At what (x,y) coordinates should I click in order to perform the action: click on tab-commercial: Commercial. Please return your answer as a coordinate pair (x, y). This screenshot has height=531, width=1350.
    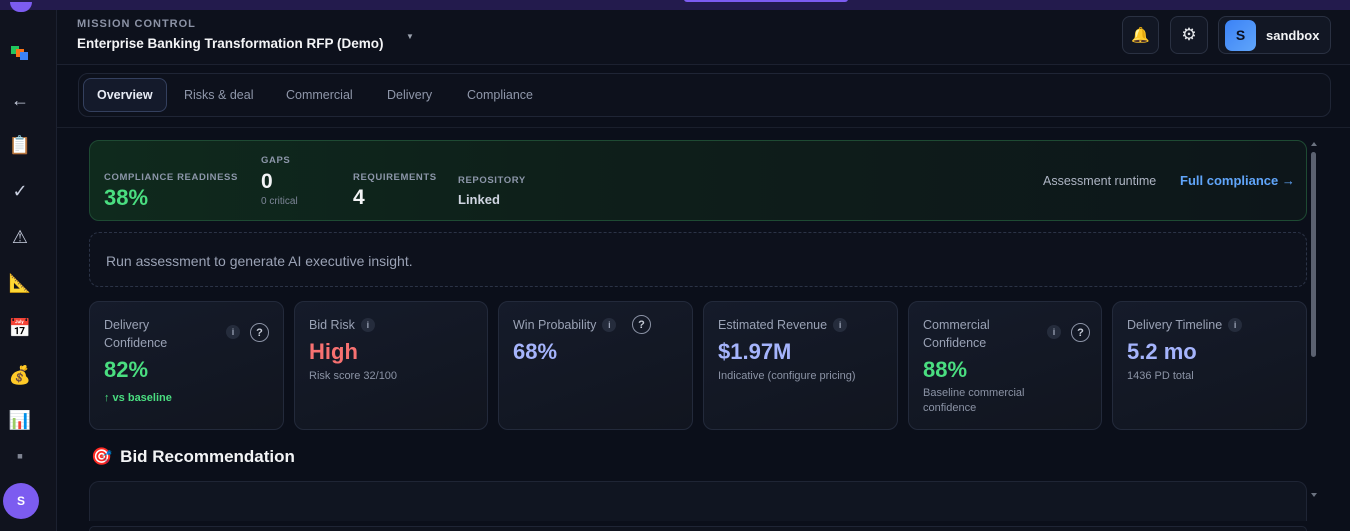
    Looking at the image, I should click on (319, 95).